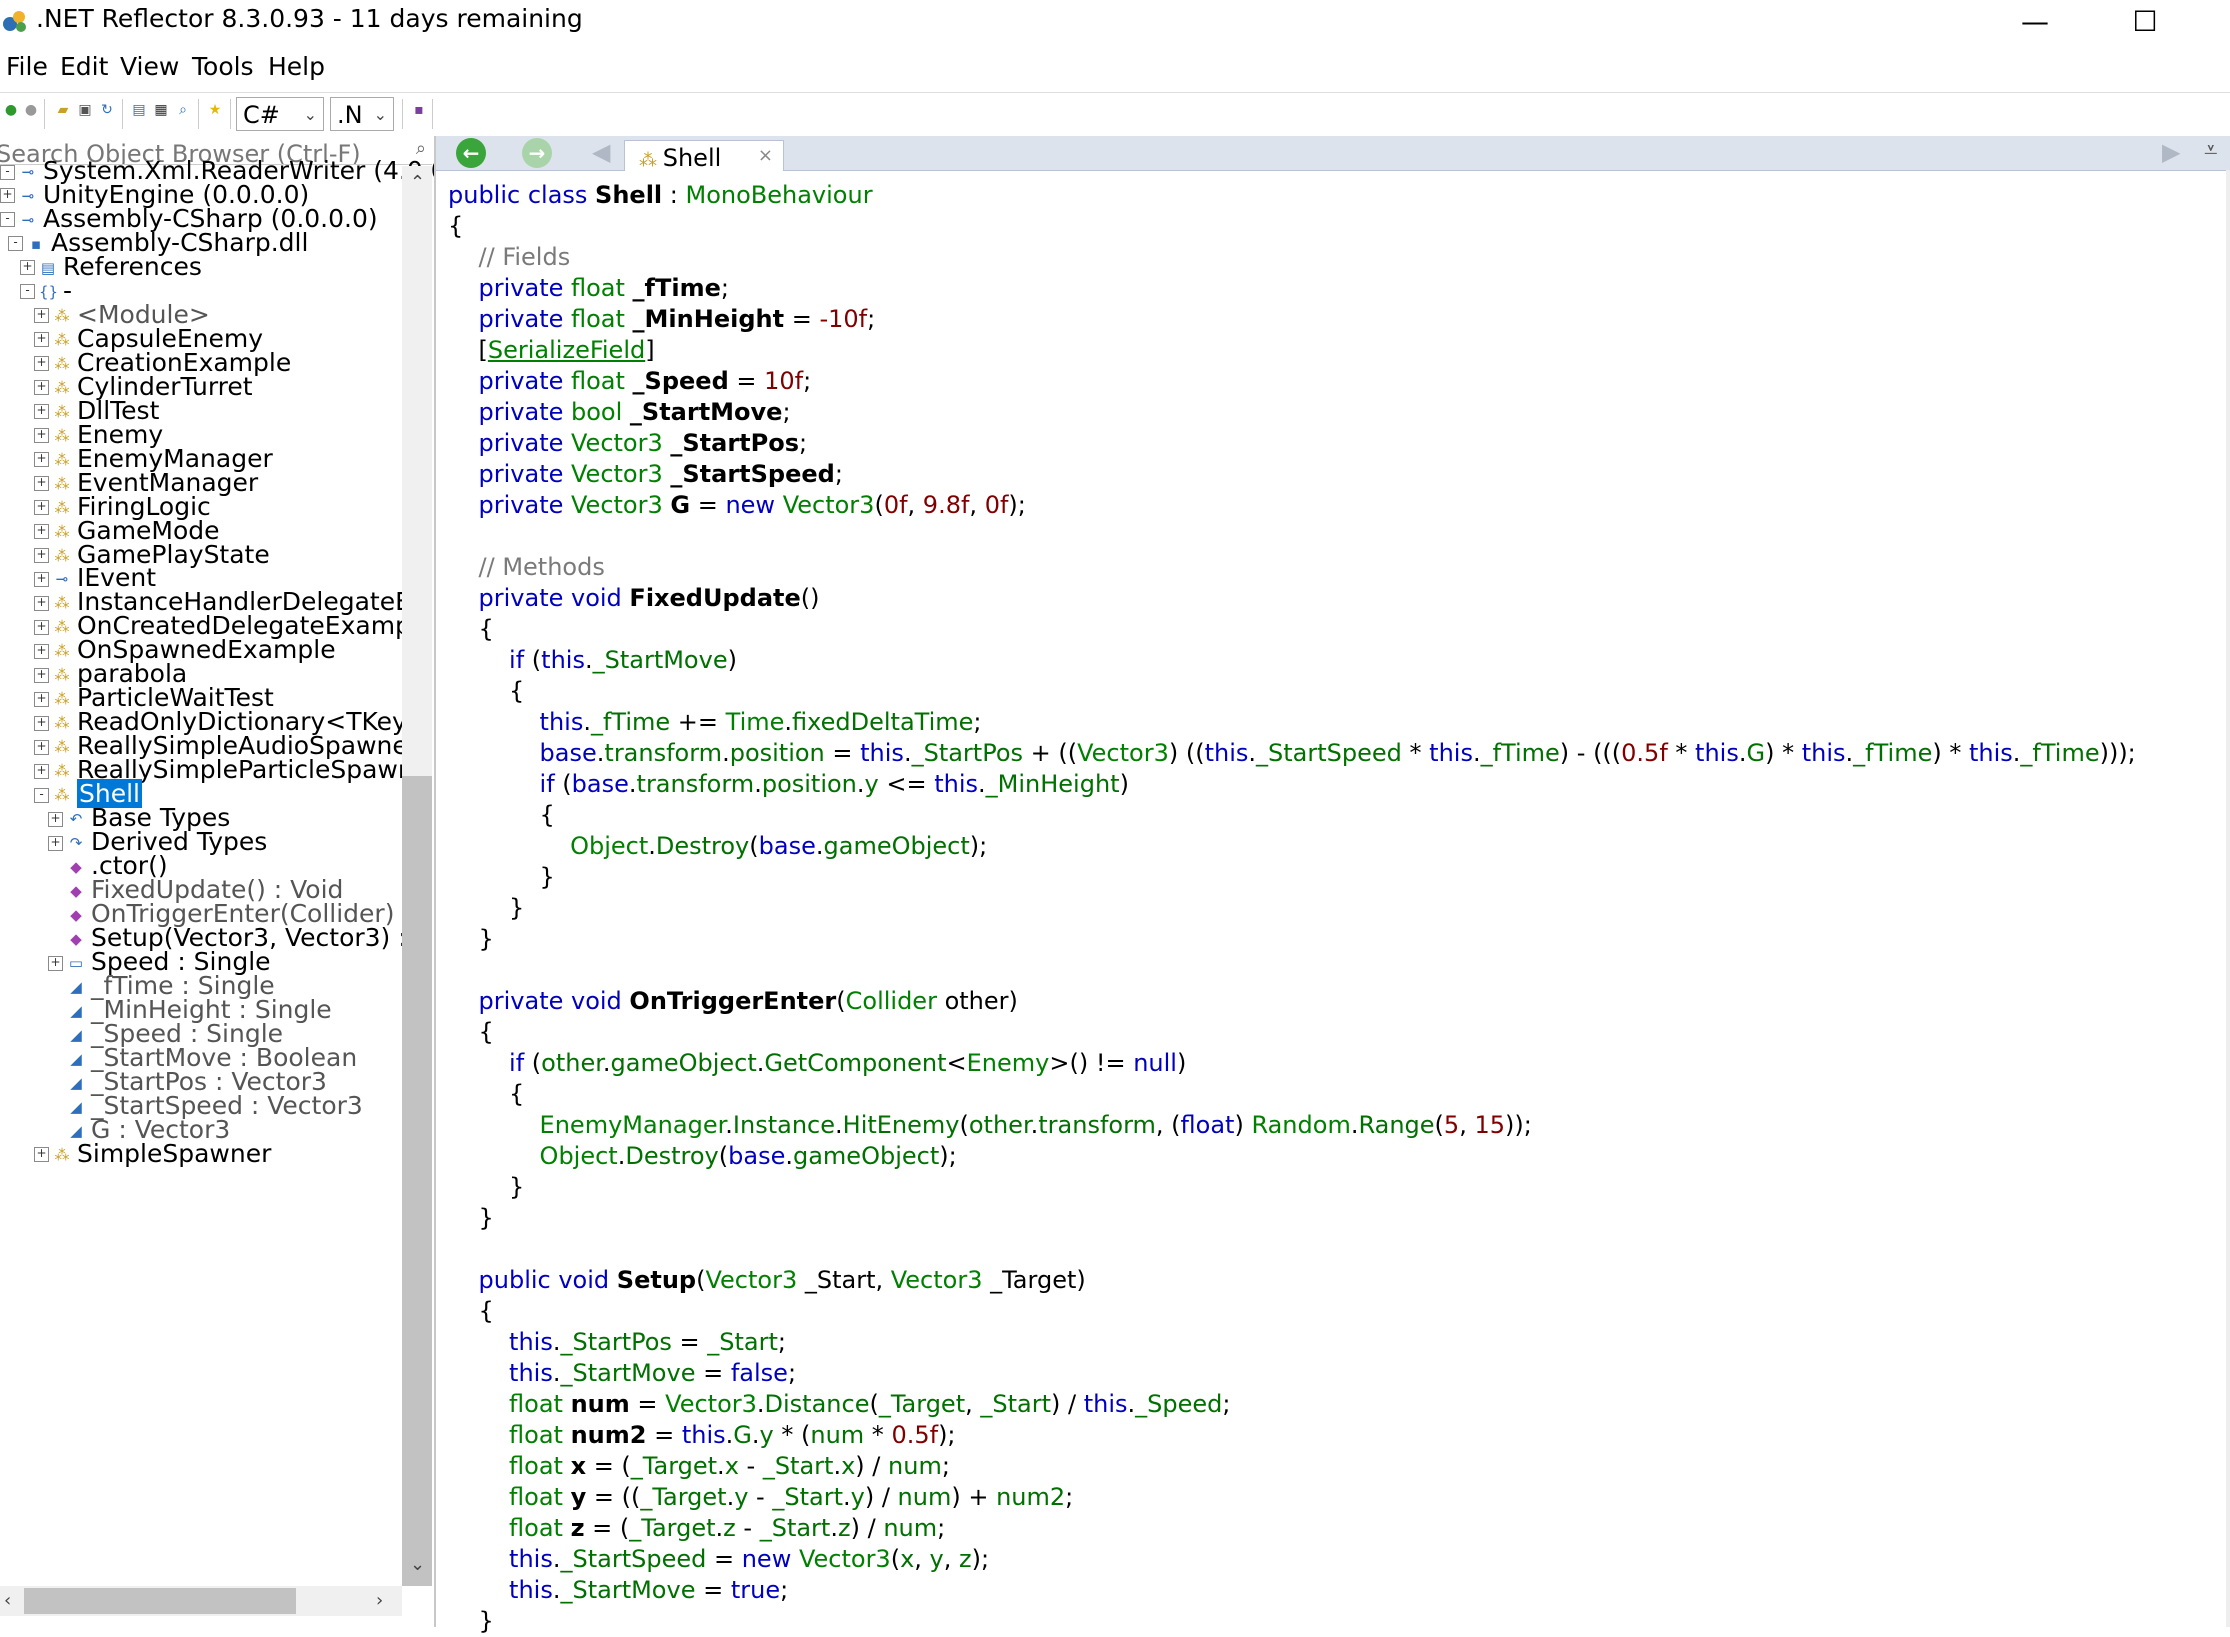 The image size is (2230, 1637). Describe the element at coordinates (139, 110) in the screenshot. I see `browser-icon: ▤` at that location.